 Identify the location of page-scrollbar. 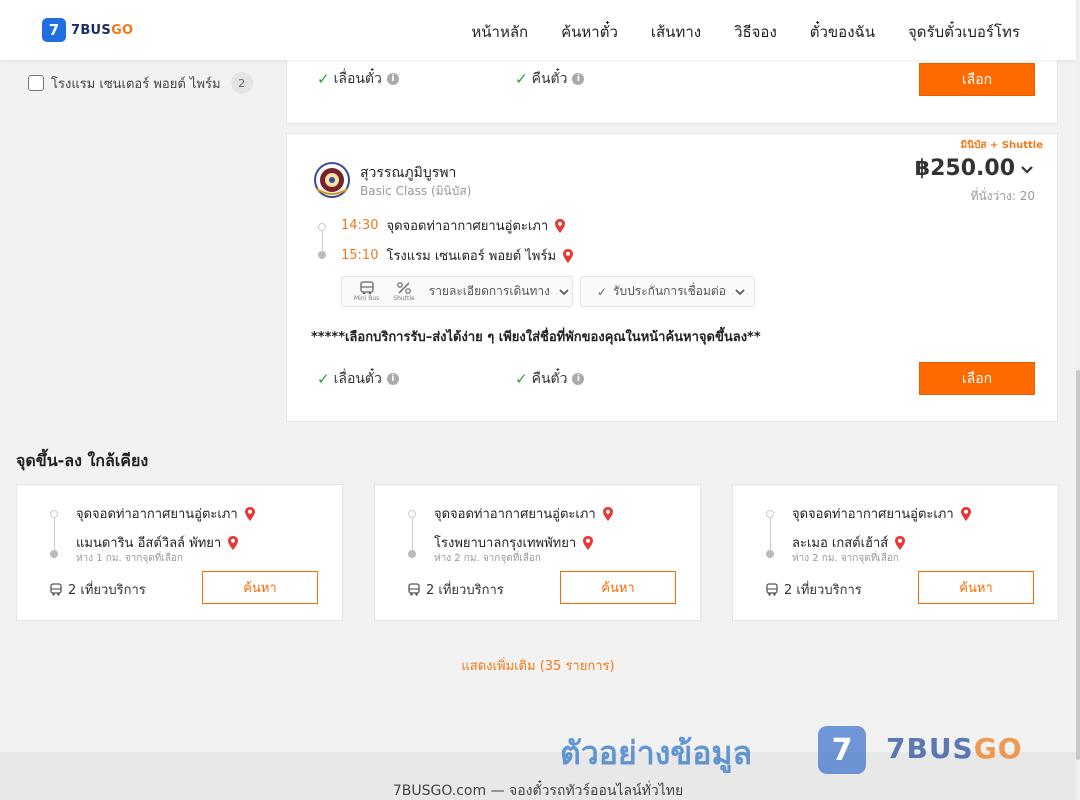
(1078, 400).